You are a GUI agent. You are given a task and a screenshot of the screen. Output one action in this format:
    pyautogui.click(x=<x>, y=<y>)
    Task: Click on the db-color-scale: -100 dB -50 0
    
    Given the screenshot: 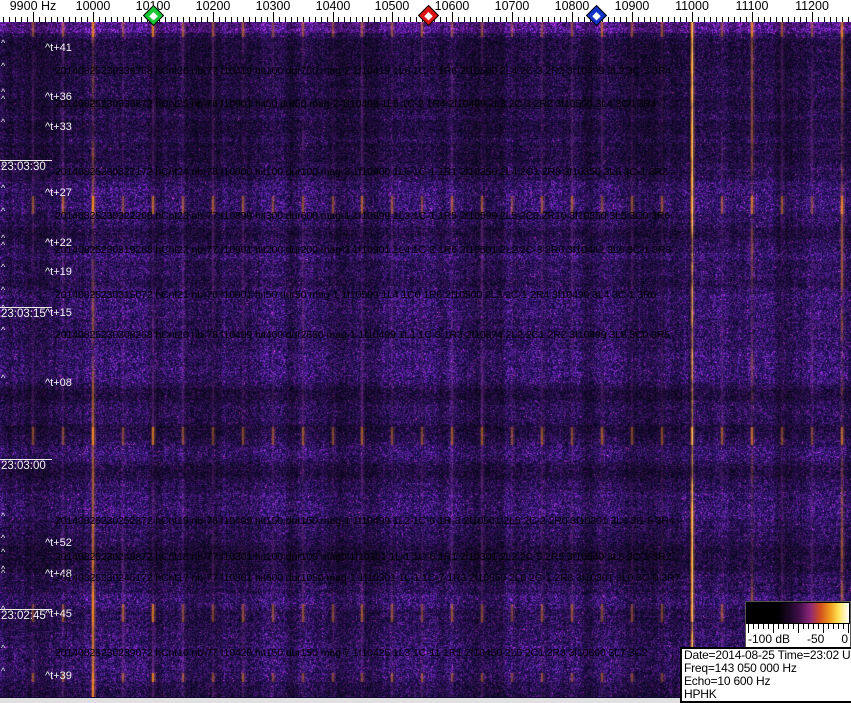 What is the action you would take?
    pyautogui.click(x=798, y=624)
    